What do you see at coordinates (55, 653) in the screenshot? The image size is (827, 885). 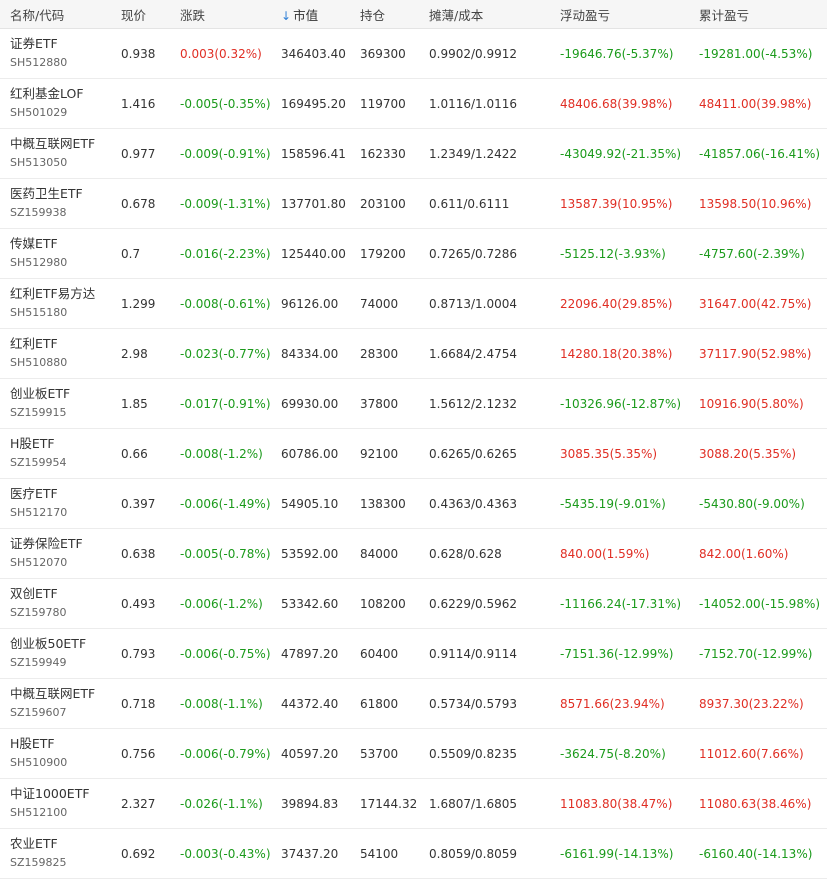 I see `fund-cell: 创业板50ETF SZ159949` at bounding box center [55, 653].